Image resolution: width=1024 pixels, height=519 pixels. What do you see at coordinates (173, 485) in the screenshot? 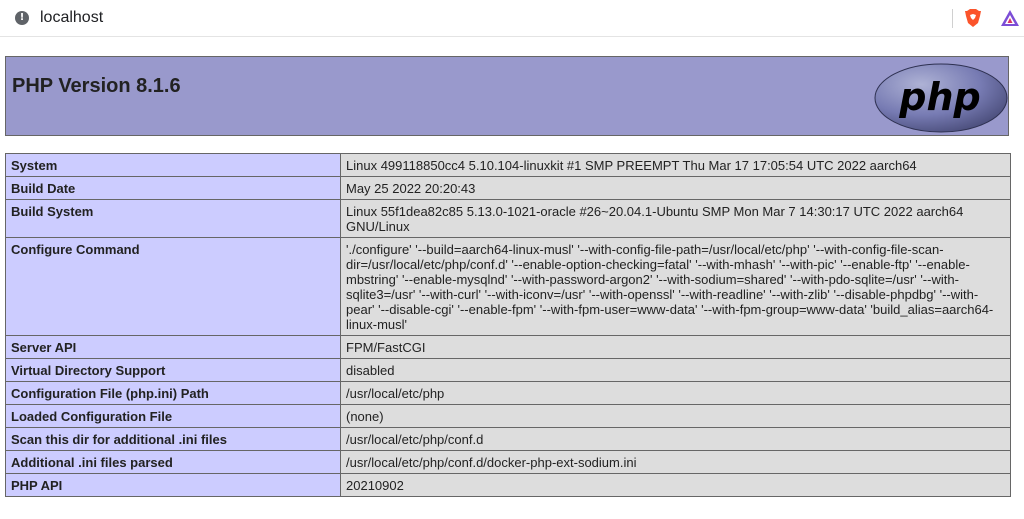
I see `row-label: PHP API` at bounding box center [173, 485].